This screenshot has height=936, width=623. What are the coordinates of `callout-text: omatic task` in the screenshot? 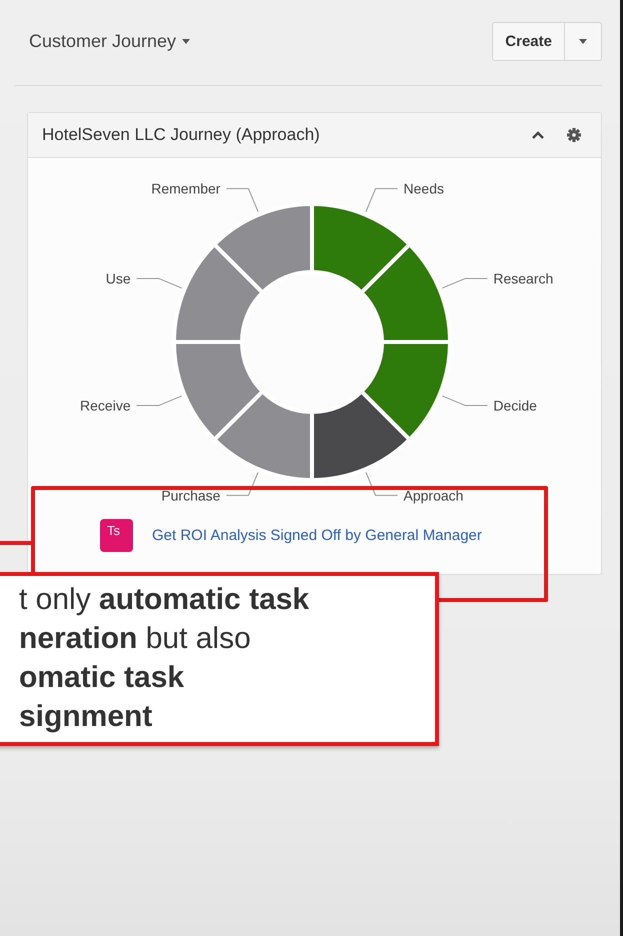 It's located at (102, 678).